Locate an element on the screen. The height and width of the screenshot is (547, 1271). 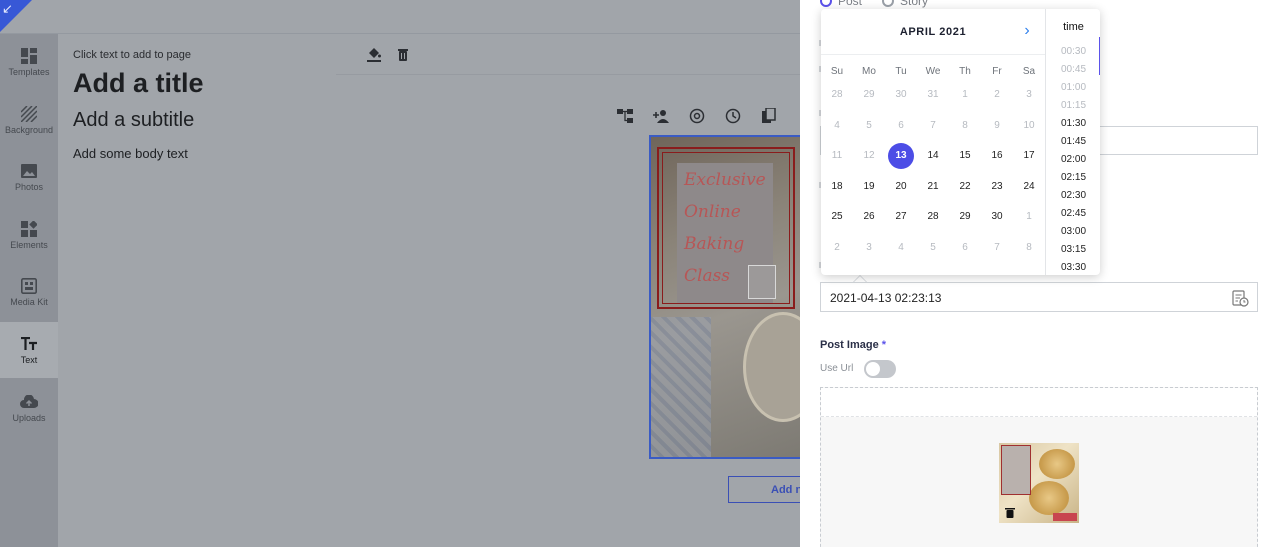
photos-icon is located at coordinates (29, 171).